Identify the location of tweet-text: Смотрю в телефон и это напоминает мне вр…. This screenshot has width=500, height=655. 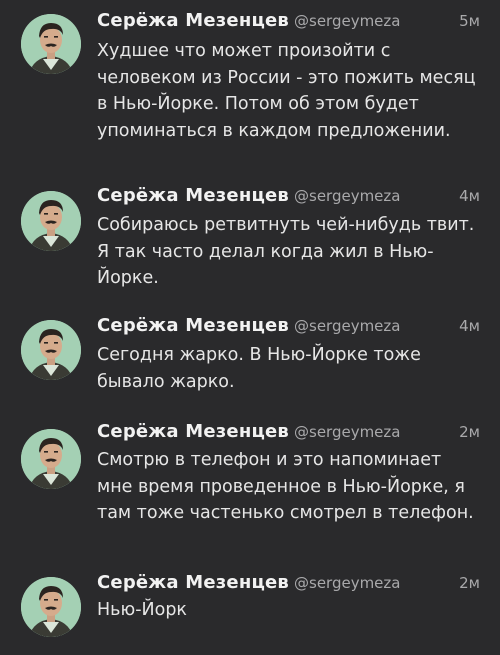
(285, 486).